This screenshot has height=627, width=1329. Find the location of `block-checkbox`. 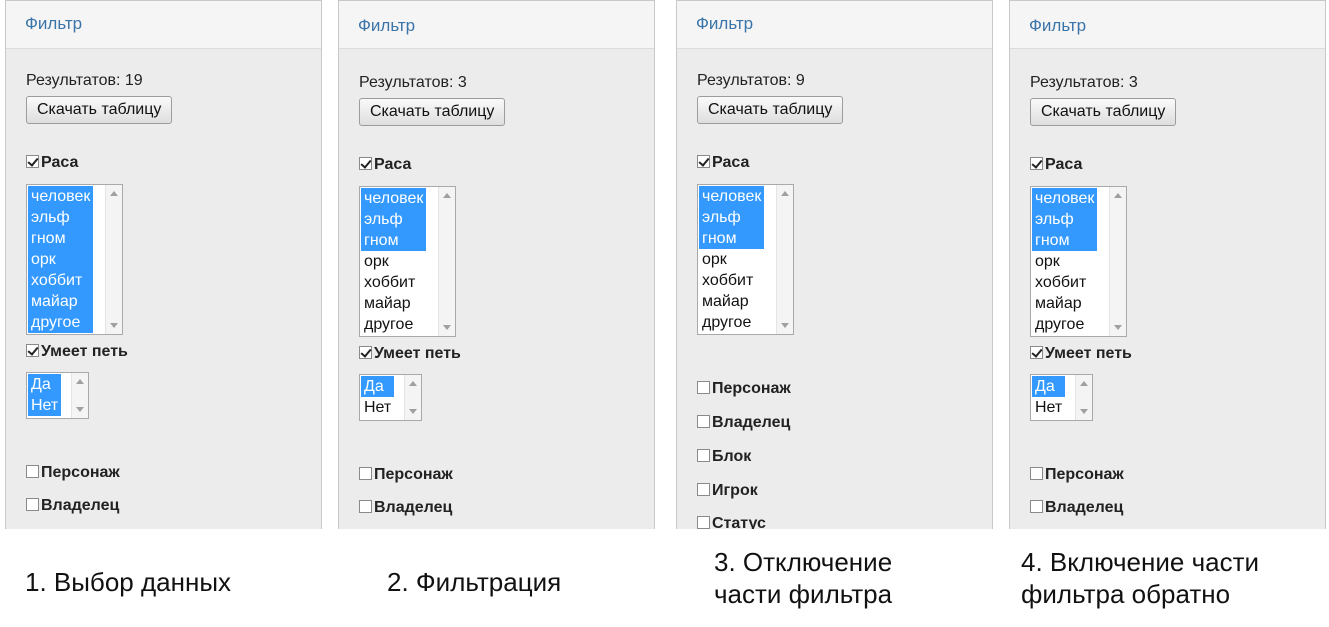

block-checkbox is located at coordinates (703, 455).